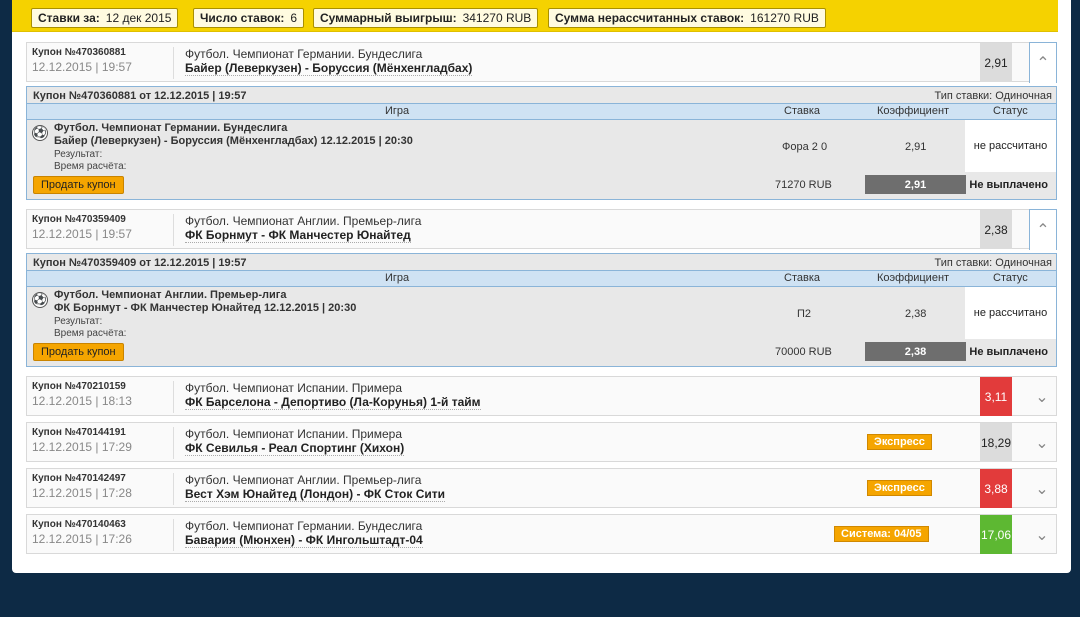 This screenshot has width=1080, height=617. What do you see at coordinates (916, 147) in the screenshot?
I see `coef-value: 2,91` at bounding box center [916, 147].